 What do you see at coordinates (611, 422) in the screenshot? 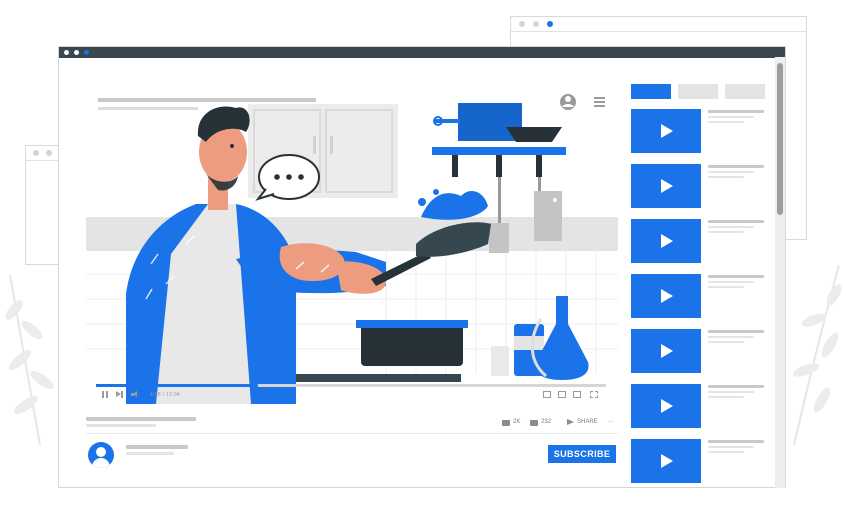
I see `more-options: ···` at bounding box center [611, 422].